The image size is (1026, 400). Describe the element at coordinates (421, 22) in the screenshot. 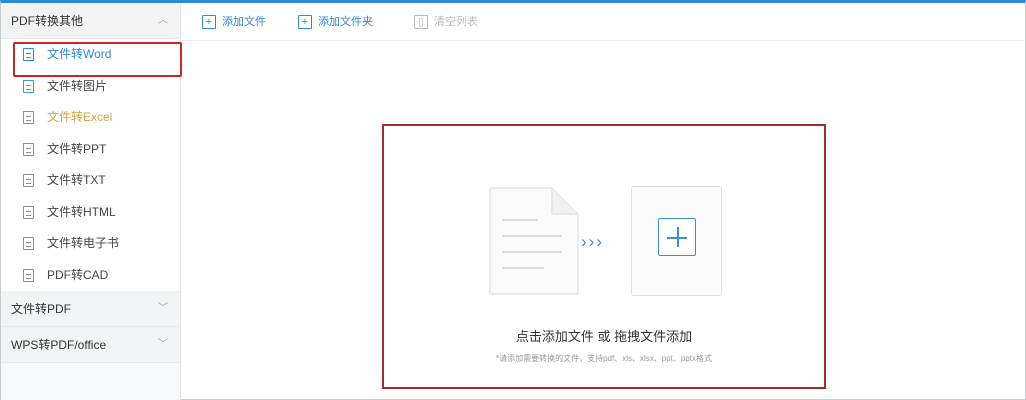

I see `trash-icon: ▯` at that location.